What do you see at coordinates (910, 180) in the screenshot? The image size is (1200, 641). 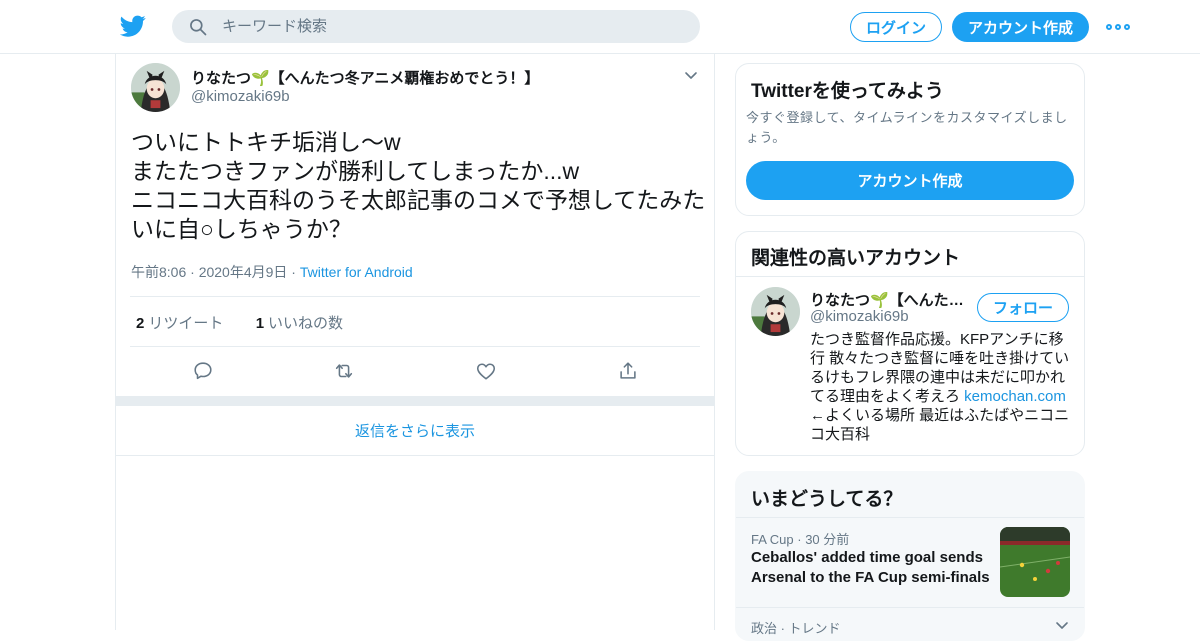 I see `signup-card-button: アカウント作成` at bounding box center [910, 180].